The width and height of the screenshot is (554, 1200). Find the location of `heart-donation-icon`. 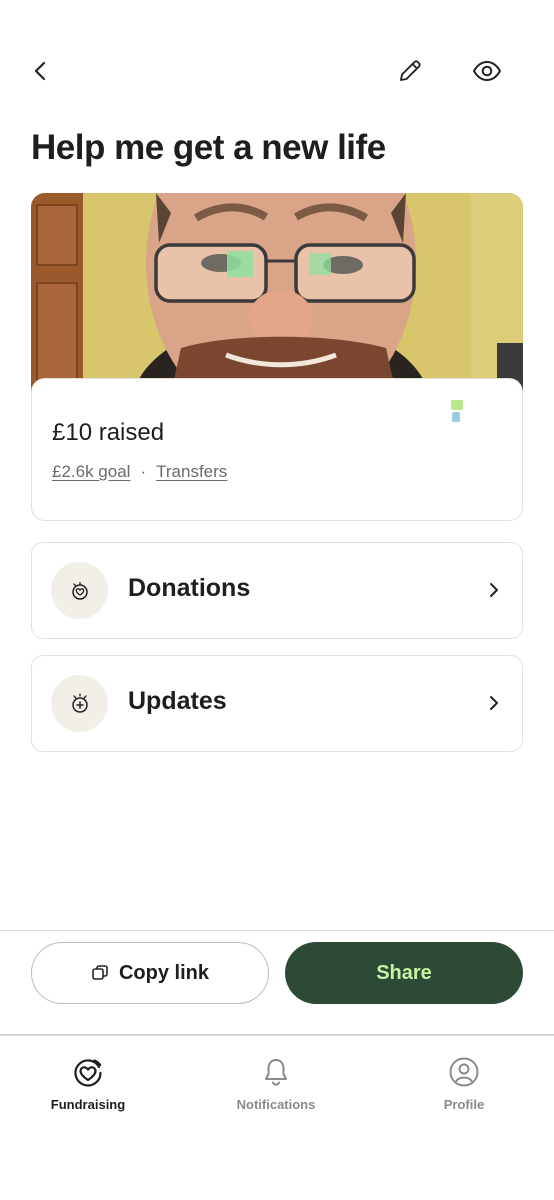

heart-donation-icon is located at coordinates (79, 590).